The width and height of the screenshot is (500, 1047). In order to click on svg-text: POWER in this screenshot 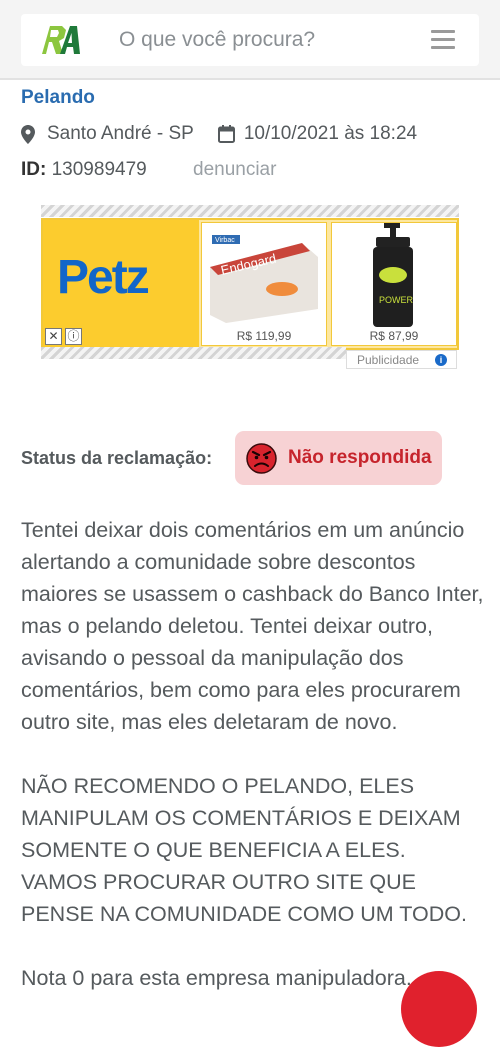, I will do `click(396, 300)`.